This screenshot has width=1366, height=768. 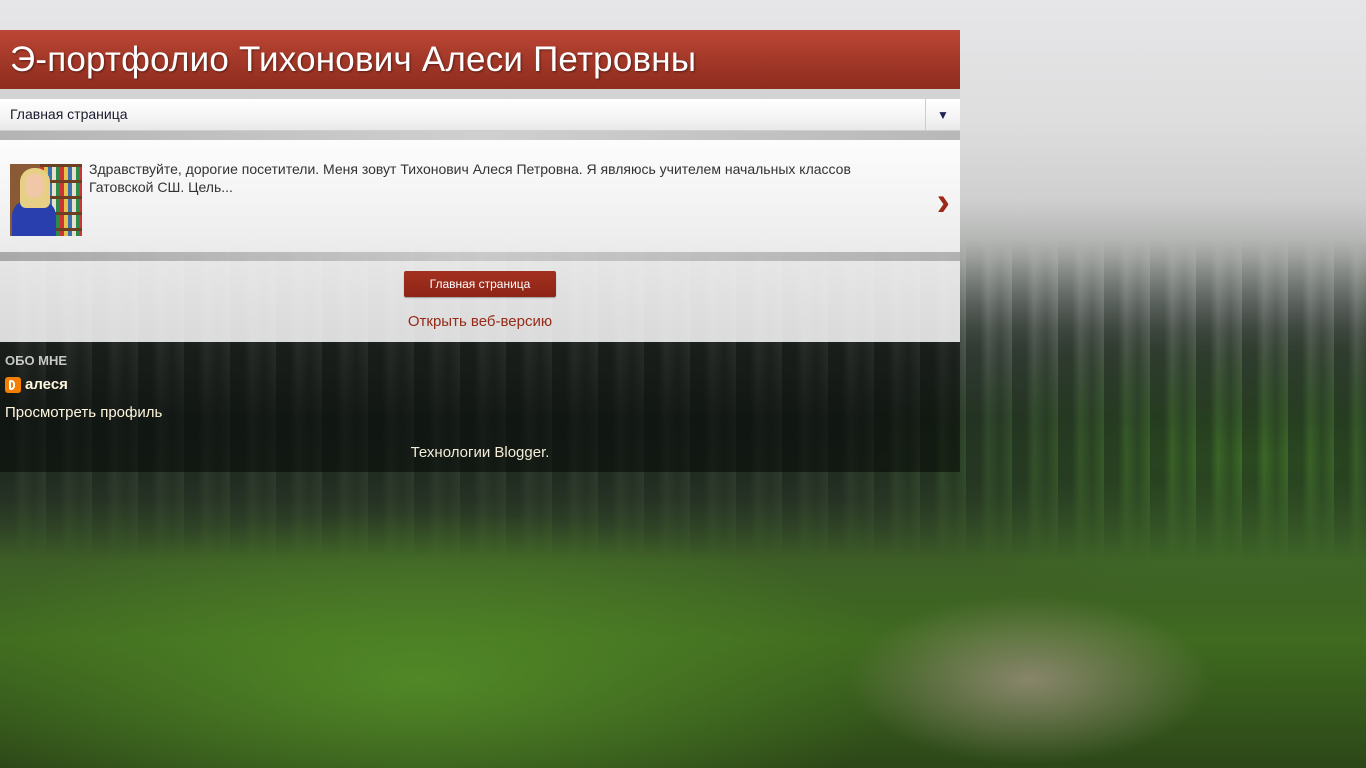 What do you see at coordinates (942, 114) in the screenshot?
I see `dropdown-arrow-icon: ▼` at bounding box center [942, 114].